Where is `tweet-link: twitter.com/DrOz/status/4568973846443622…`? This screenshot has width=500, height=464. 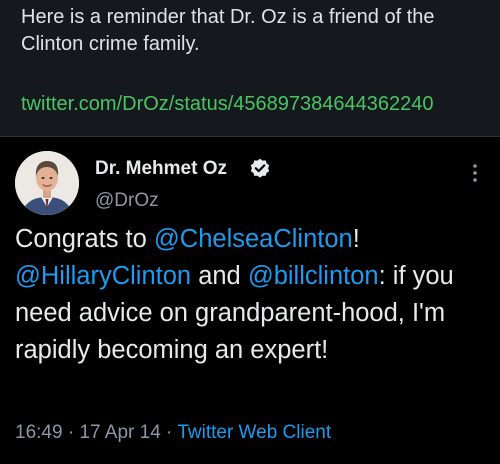 tweet-link: twitter.com/DrOz/status/4568973846443622… is located at coordinates (227, 104).